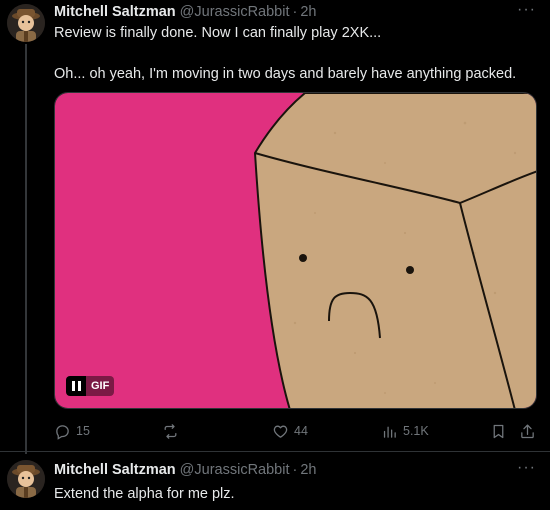 The image size is (550, 510). I want to click on bookmark-button, so click(498, 431).